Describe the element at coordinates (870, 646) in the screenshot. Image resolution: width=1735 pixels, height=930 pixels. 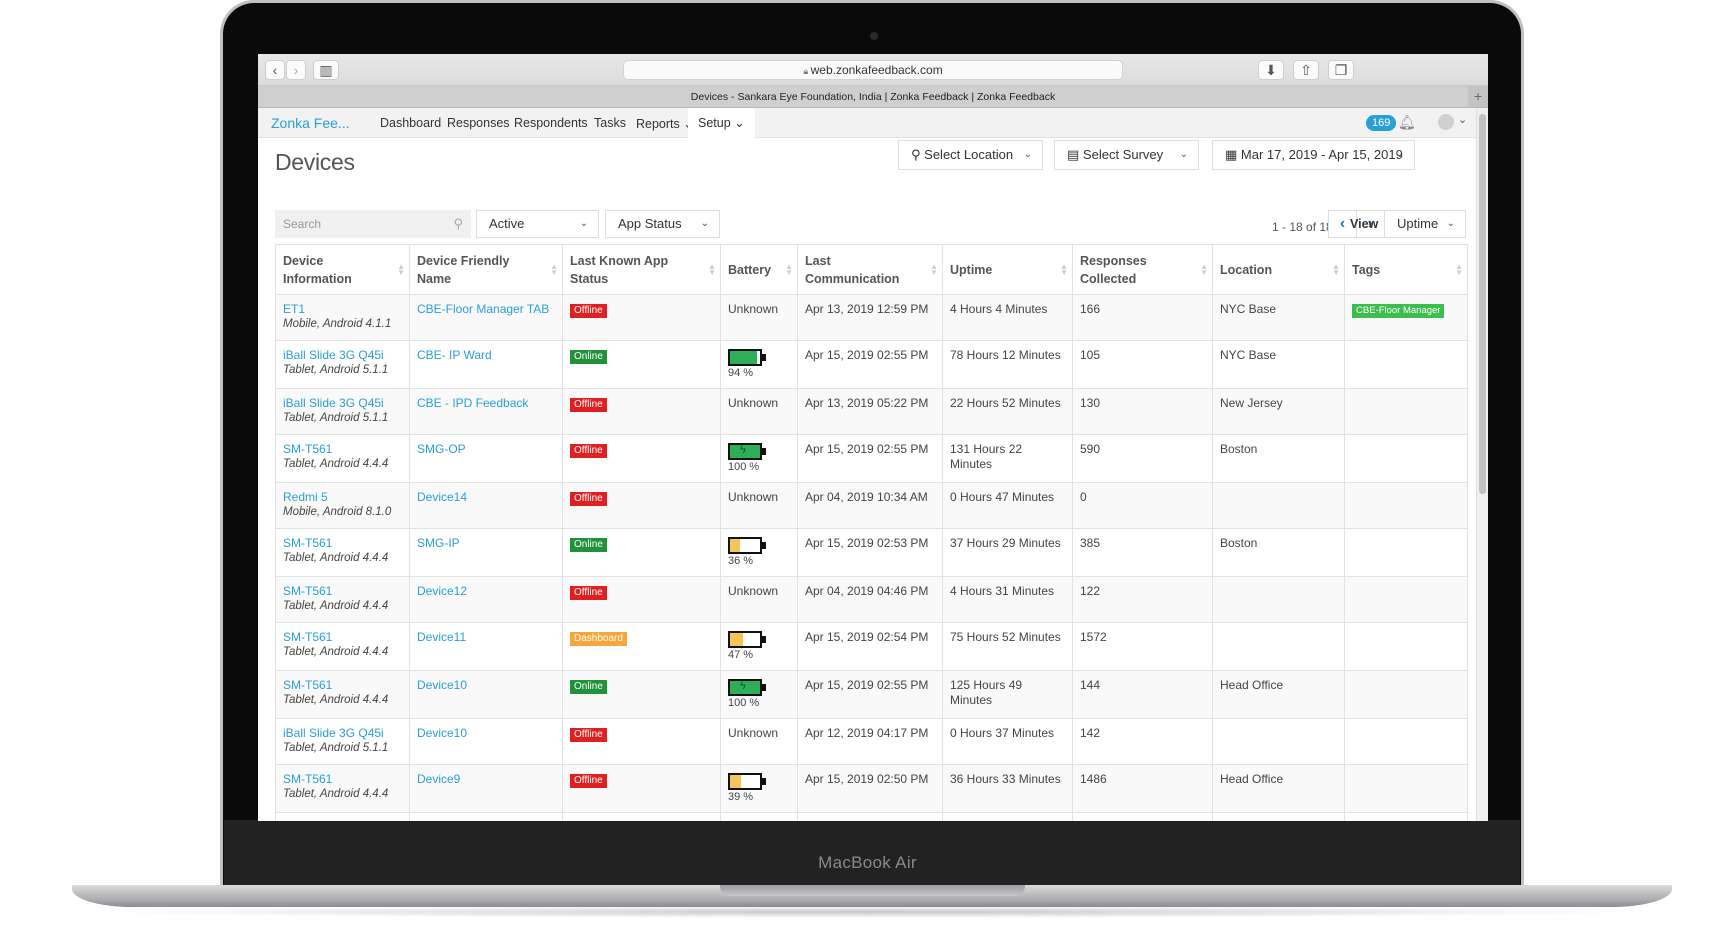
I see `cell-last-communication: Apr 15, 2019 02:54 PM` at that location.